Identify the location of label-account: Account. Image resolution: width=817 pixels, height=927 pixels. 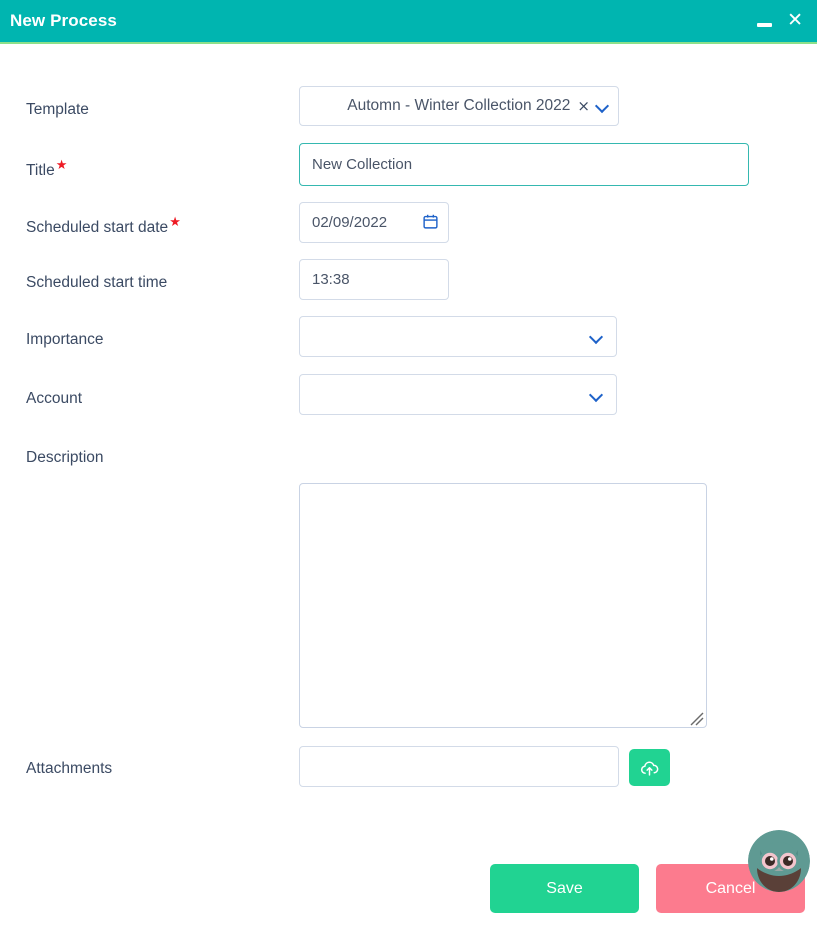
(54, 399).